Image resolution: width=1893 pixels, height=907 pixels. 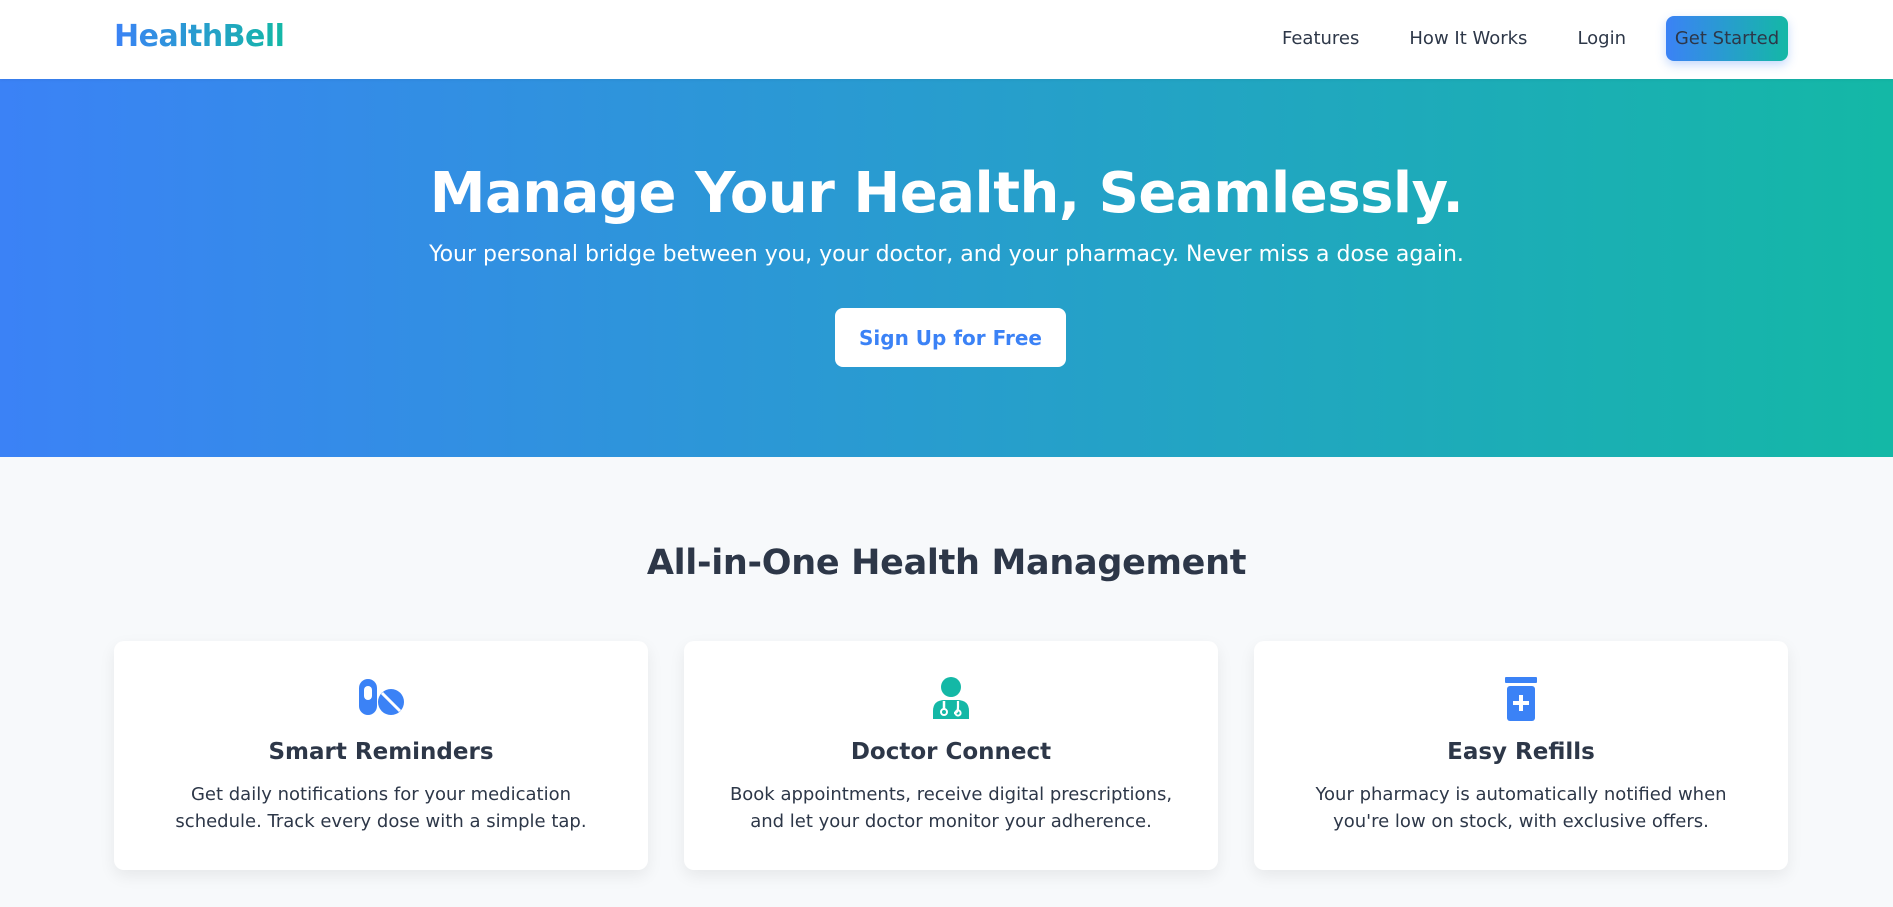 What do you see at coordinates (381, 697) in the screenshot?
I see `pills-icon` at bounding box center [381, 697].